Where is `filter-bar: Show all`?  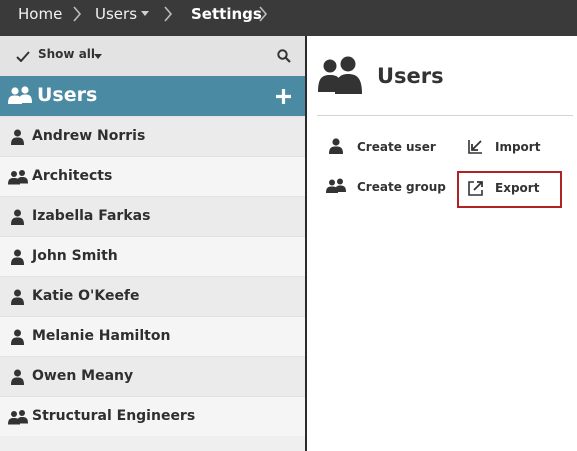
filter-bar: Show all is located at coordinates (152, 56).